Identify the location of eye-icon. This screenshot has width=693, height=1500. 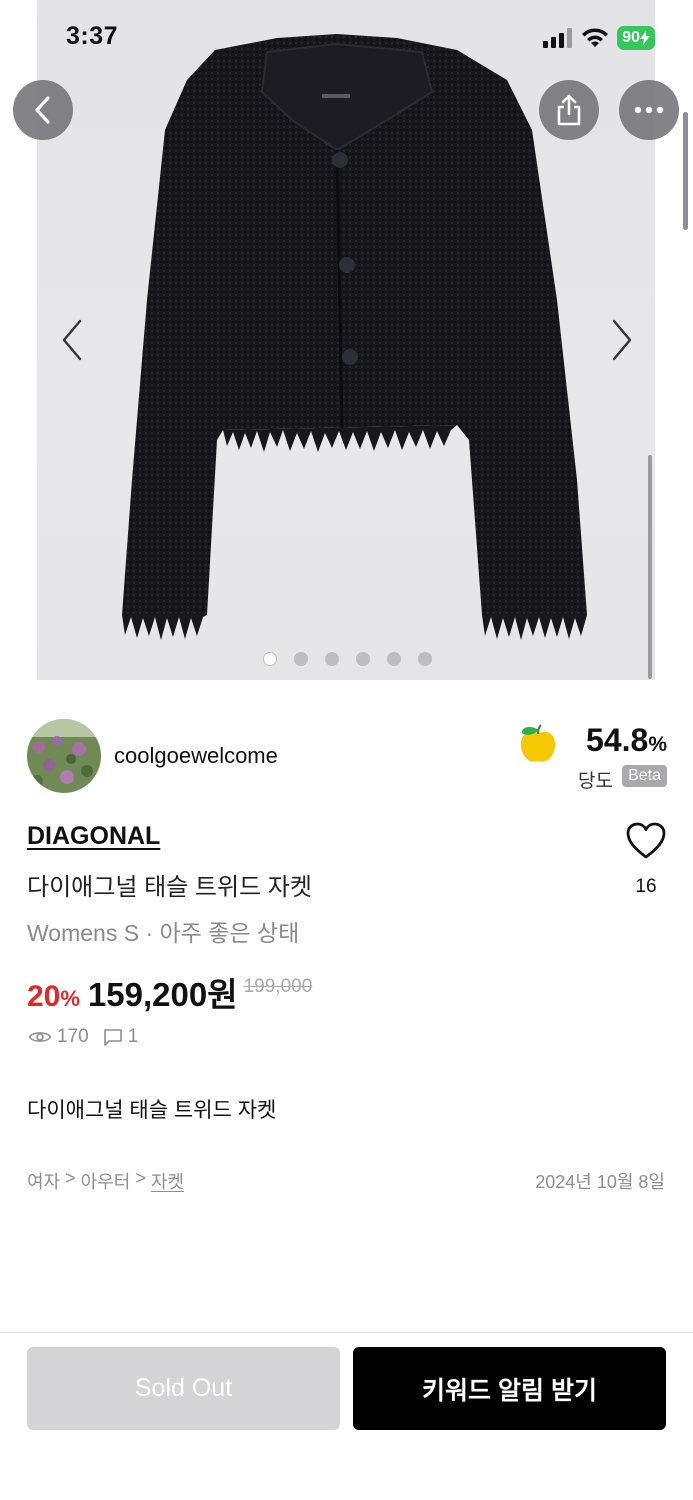
(40, 1037).